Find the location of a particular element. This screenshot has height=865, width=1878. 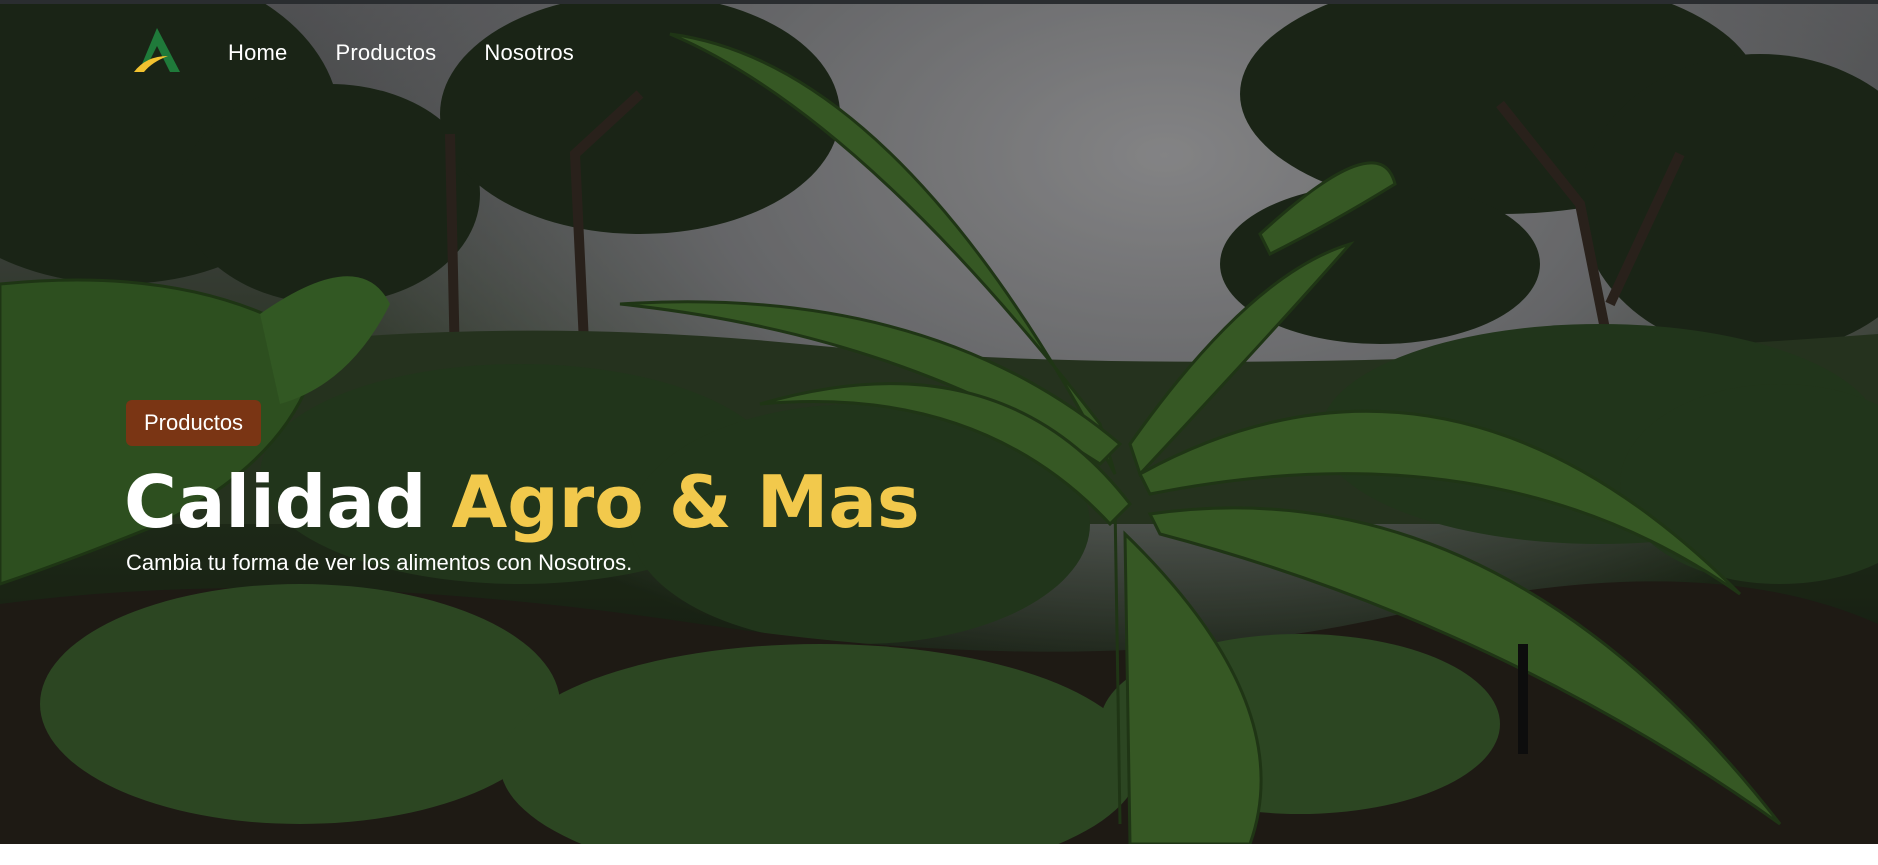

agro-mountain-logo-icon is located at coordinates (157, 52).